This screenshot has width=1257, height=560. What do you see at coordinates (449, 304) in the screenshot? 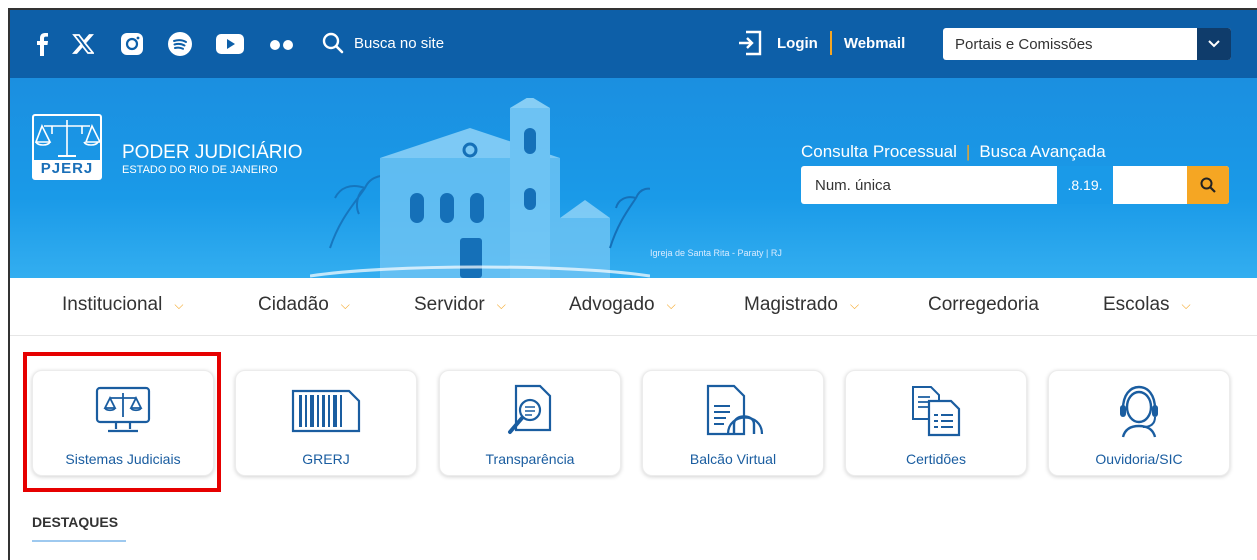
I see `nav-item-label: Servidor` at bounding box center [449, 304].